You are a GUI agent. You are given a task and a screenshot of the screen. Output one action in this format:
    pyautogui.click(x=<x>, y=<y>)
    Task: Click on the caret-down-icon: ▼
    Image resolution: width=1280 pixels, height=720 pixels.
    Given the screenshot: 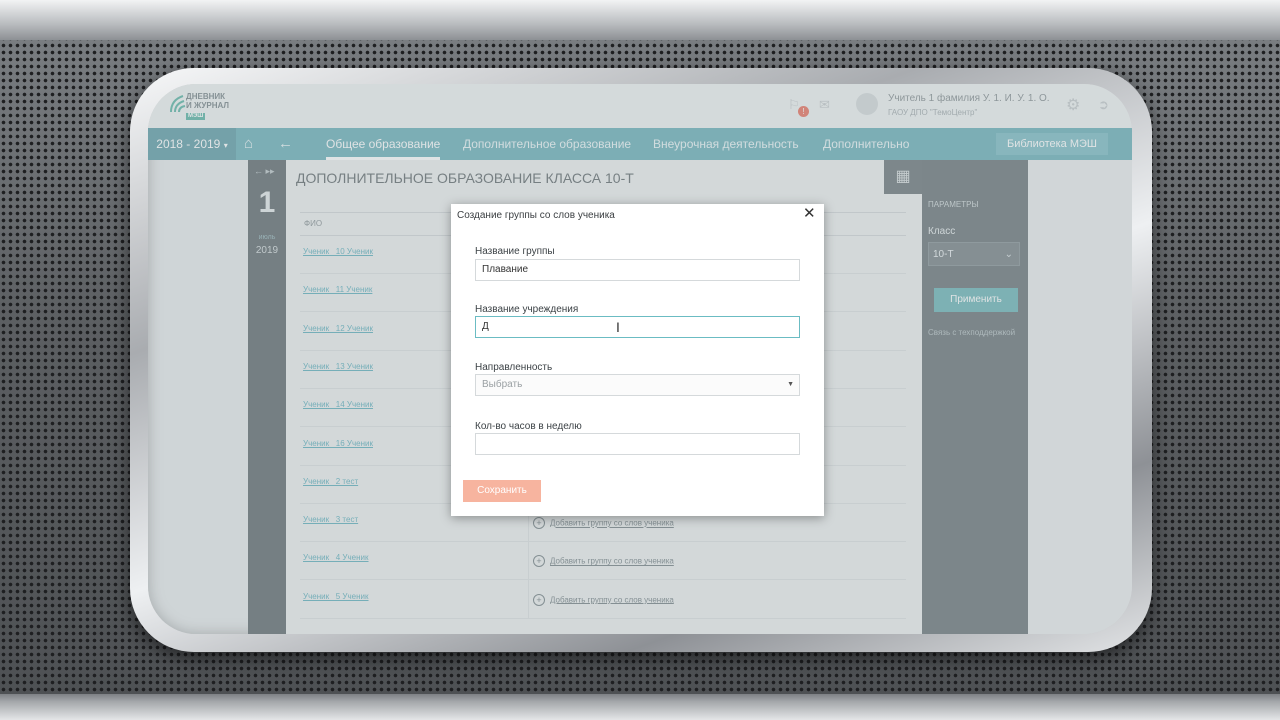 What is the action you would take?
    pyautogui.click(x=790, y=384)
    